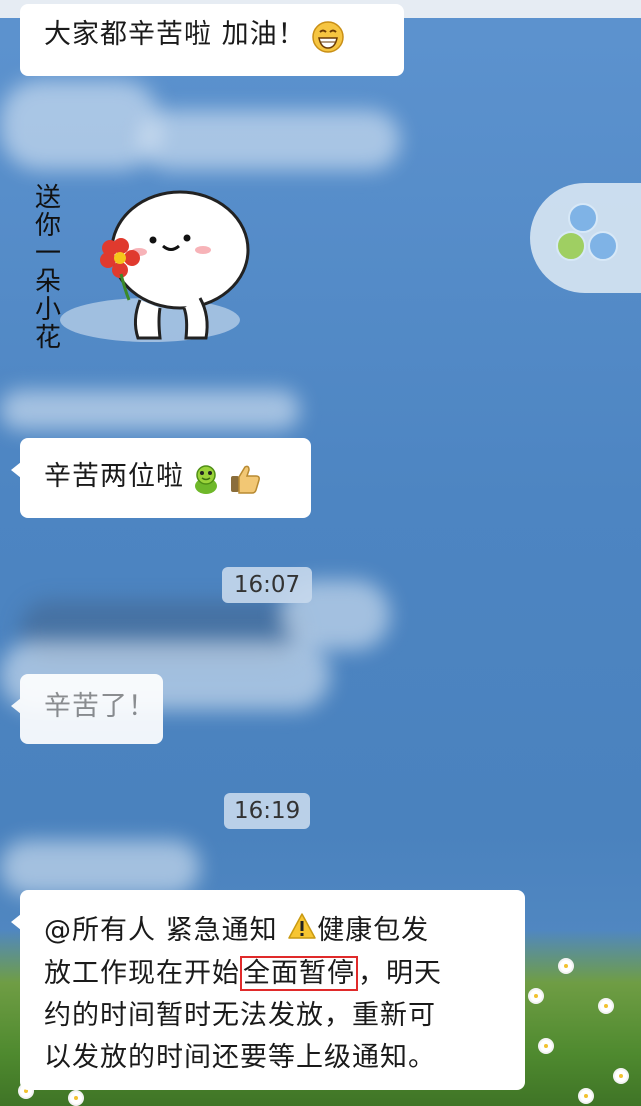  Describe the element at coordinates (299, 973) in the screenshot. I see `notice-highlight: 全面暂停` at that location.